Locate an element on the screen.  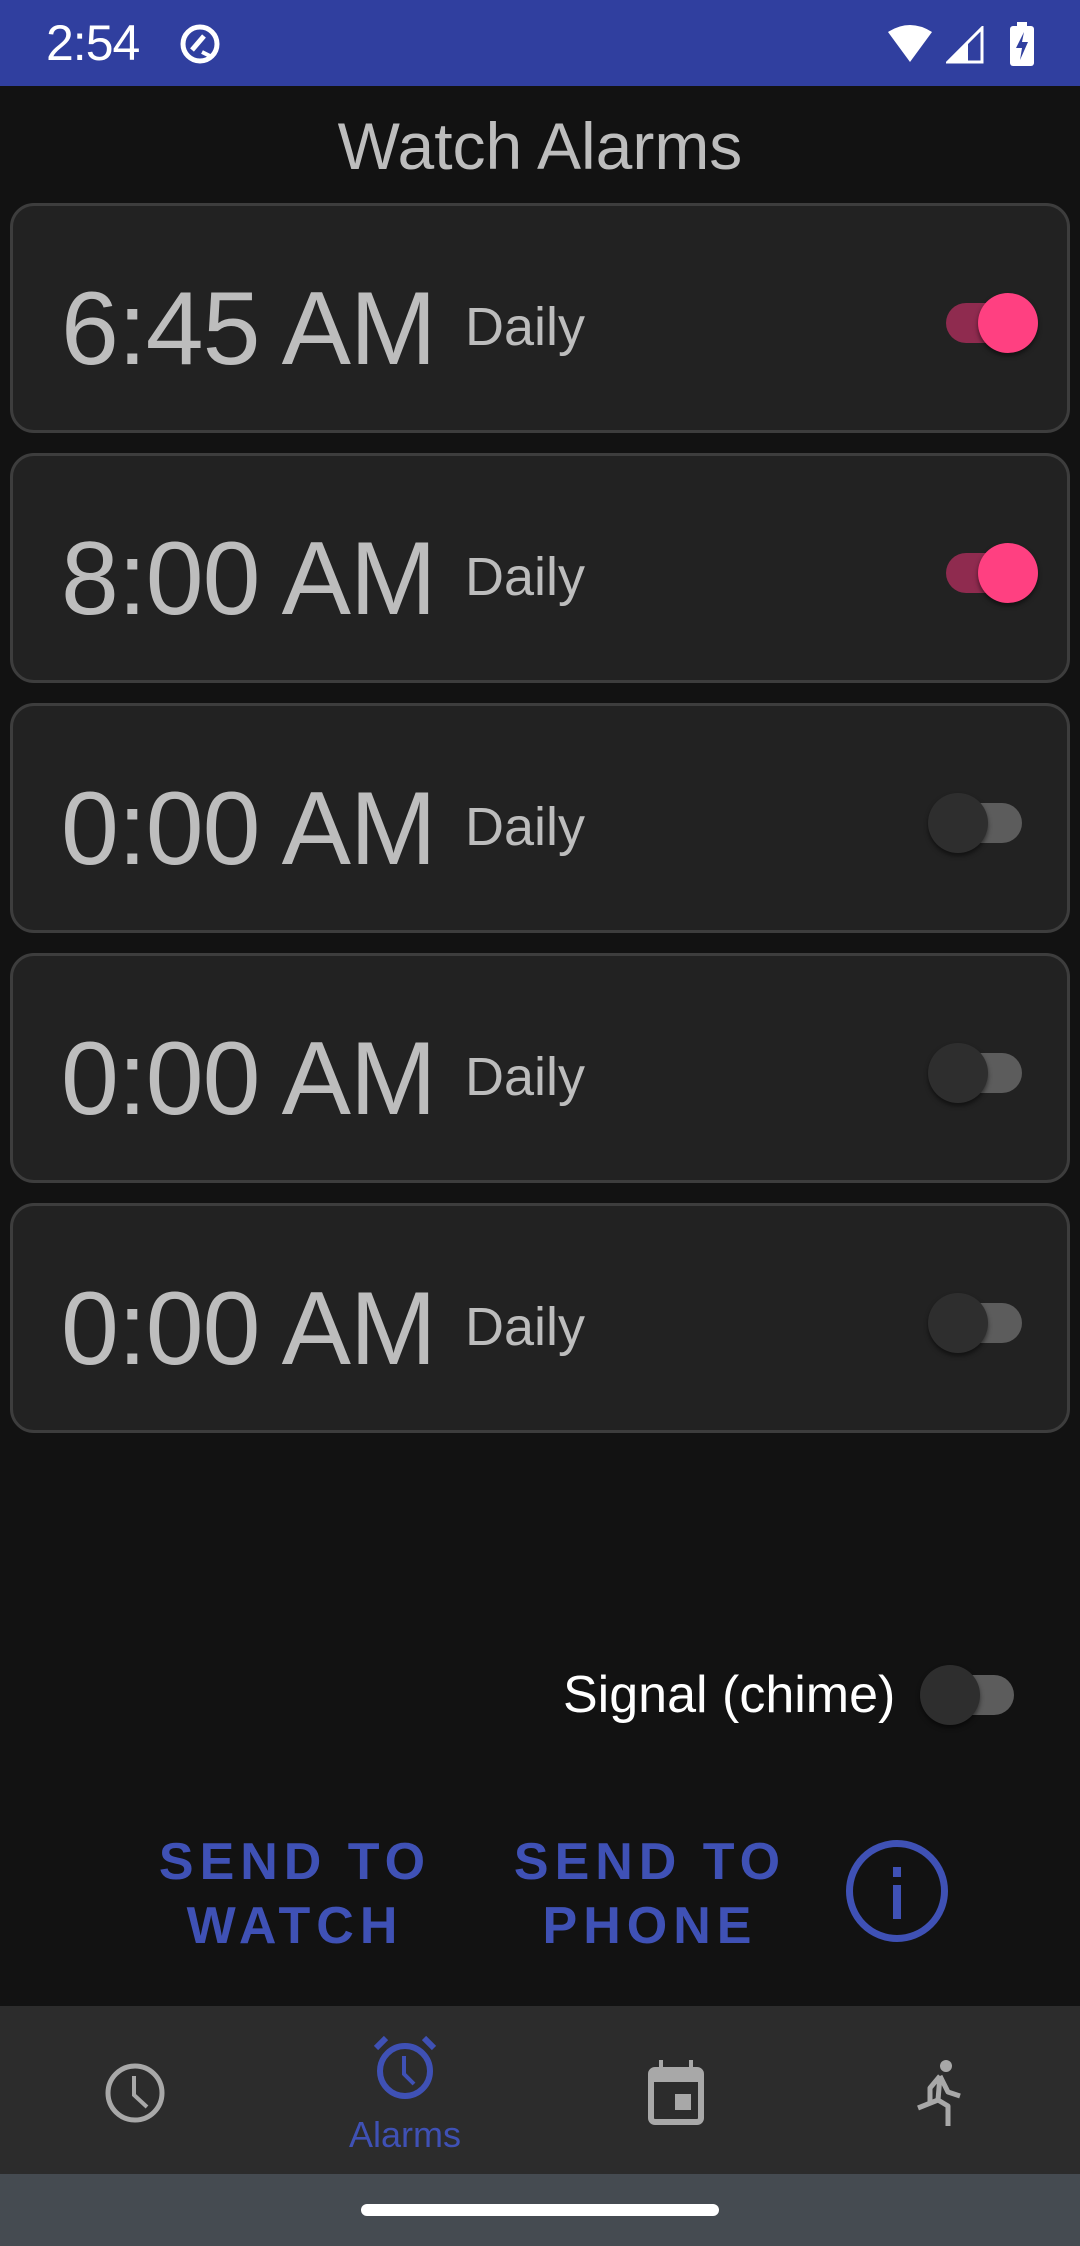
wifi-icon is located at coordinates (910, 46).